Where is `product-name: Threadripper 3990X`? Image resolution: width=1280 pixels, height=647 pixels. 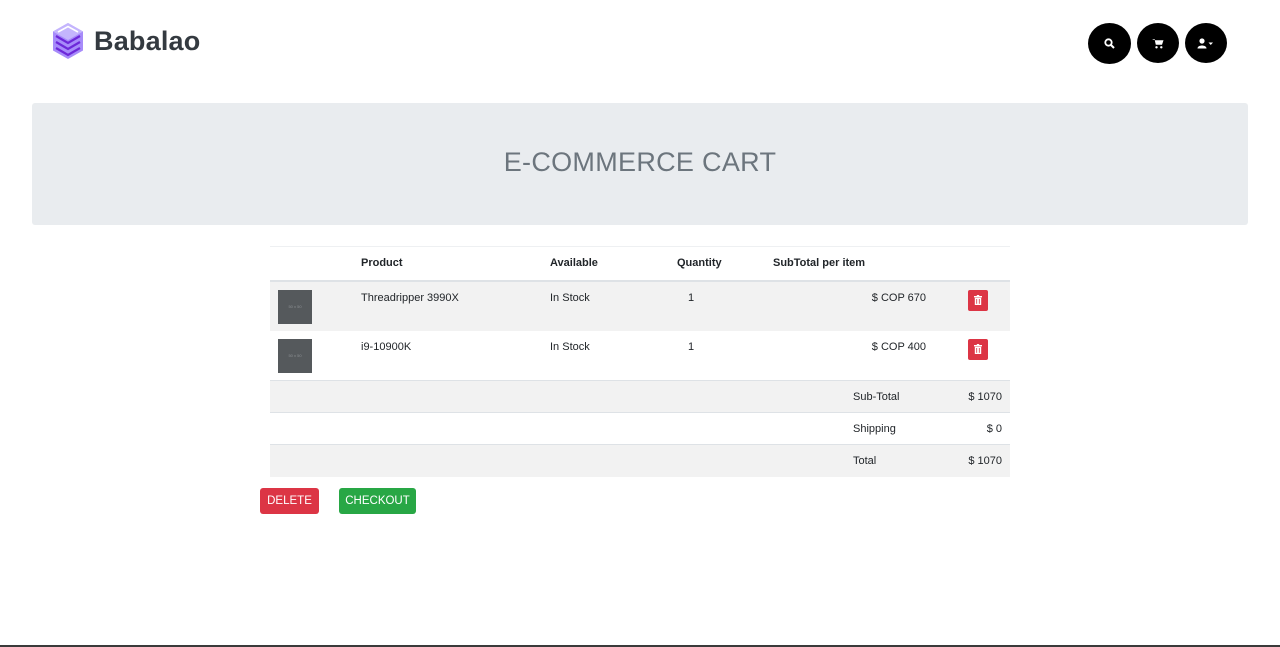 product-name: Threadripper 3990X is located at coordinates (410, 297).